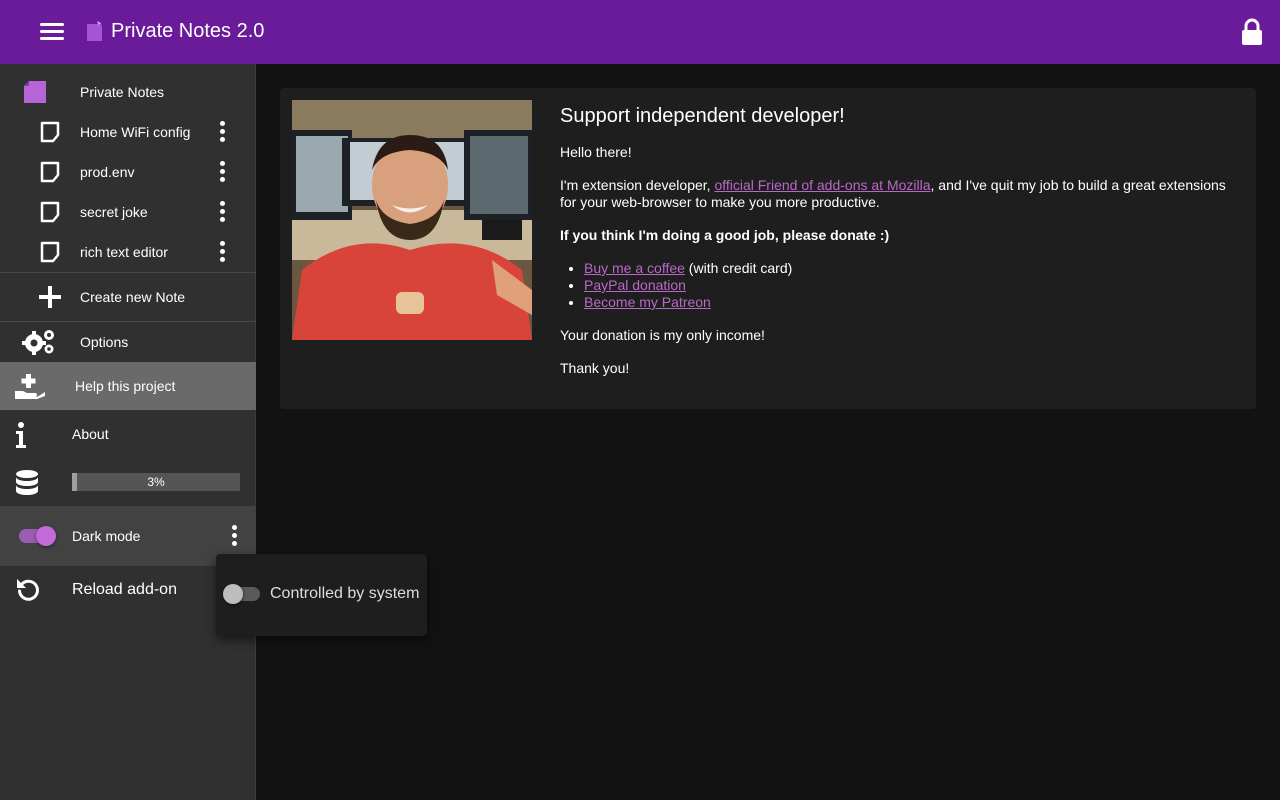 The width and height of the screenshot is (1280, 800). I want to click on storage-percent: 3%, so click(156, 482).